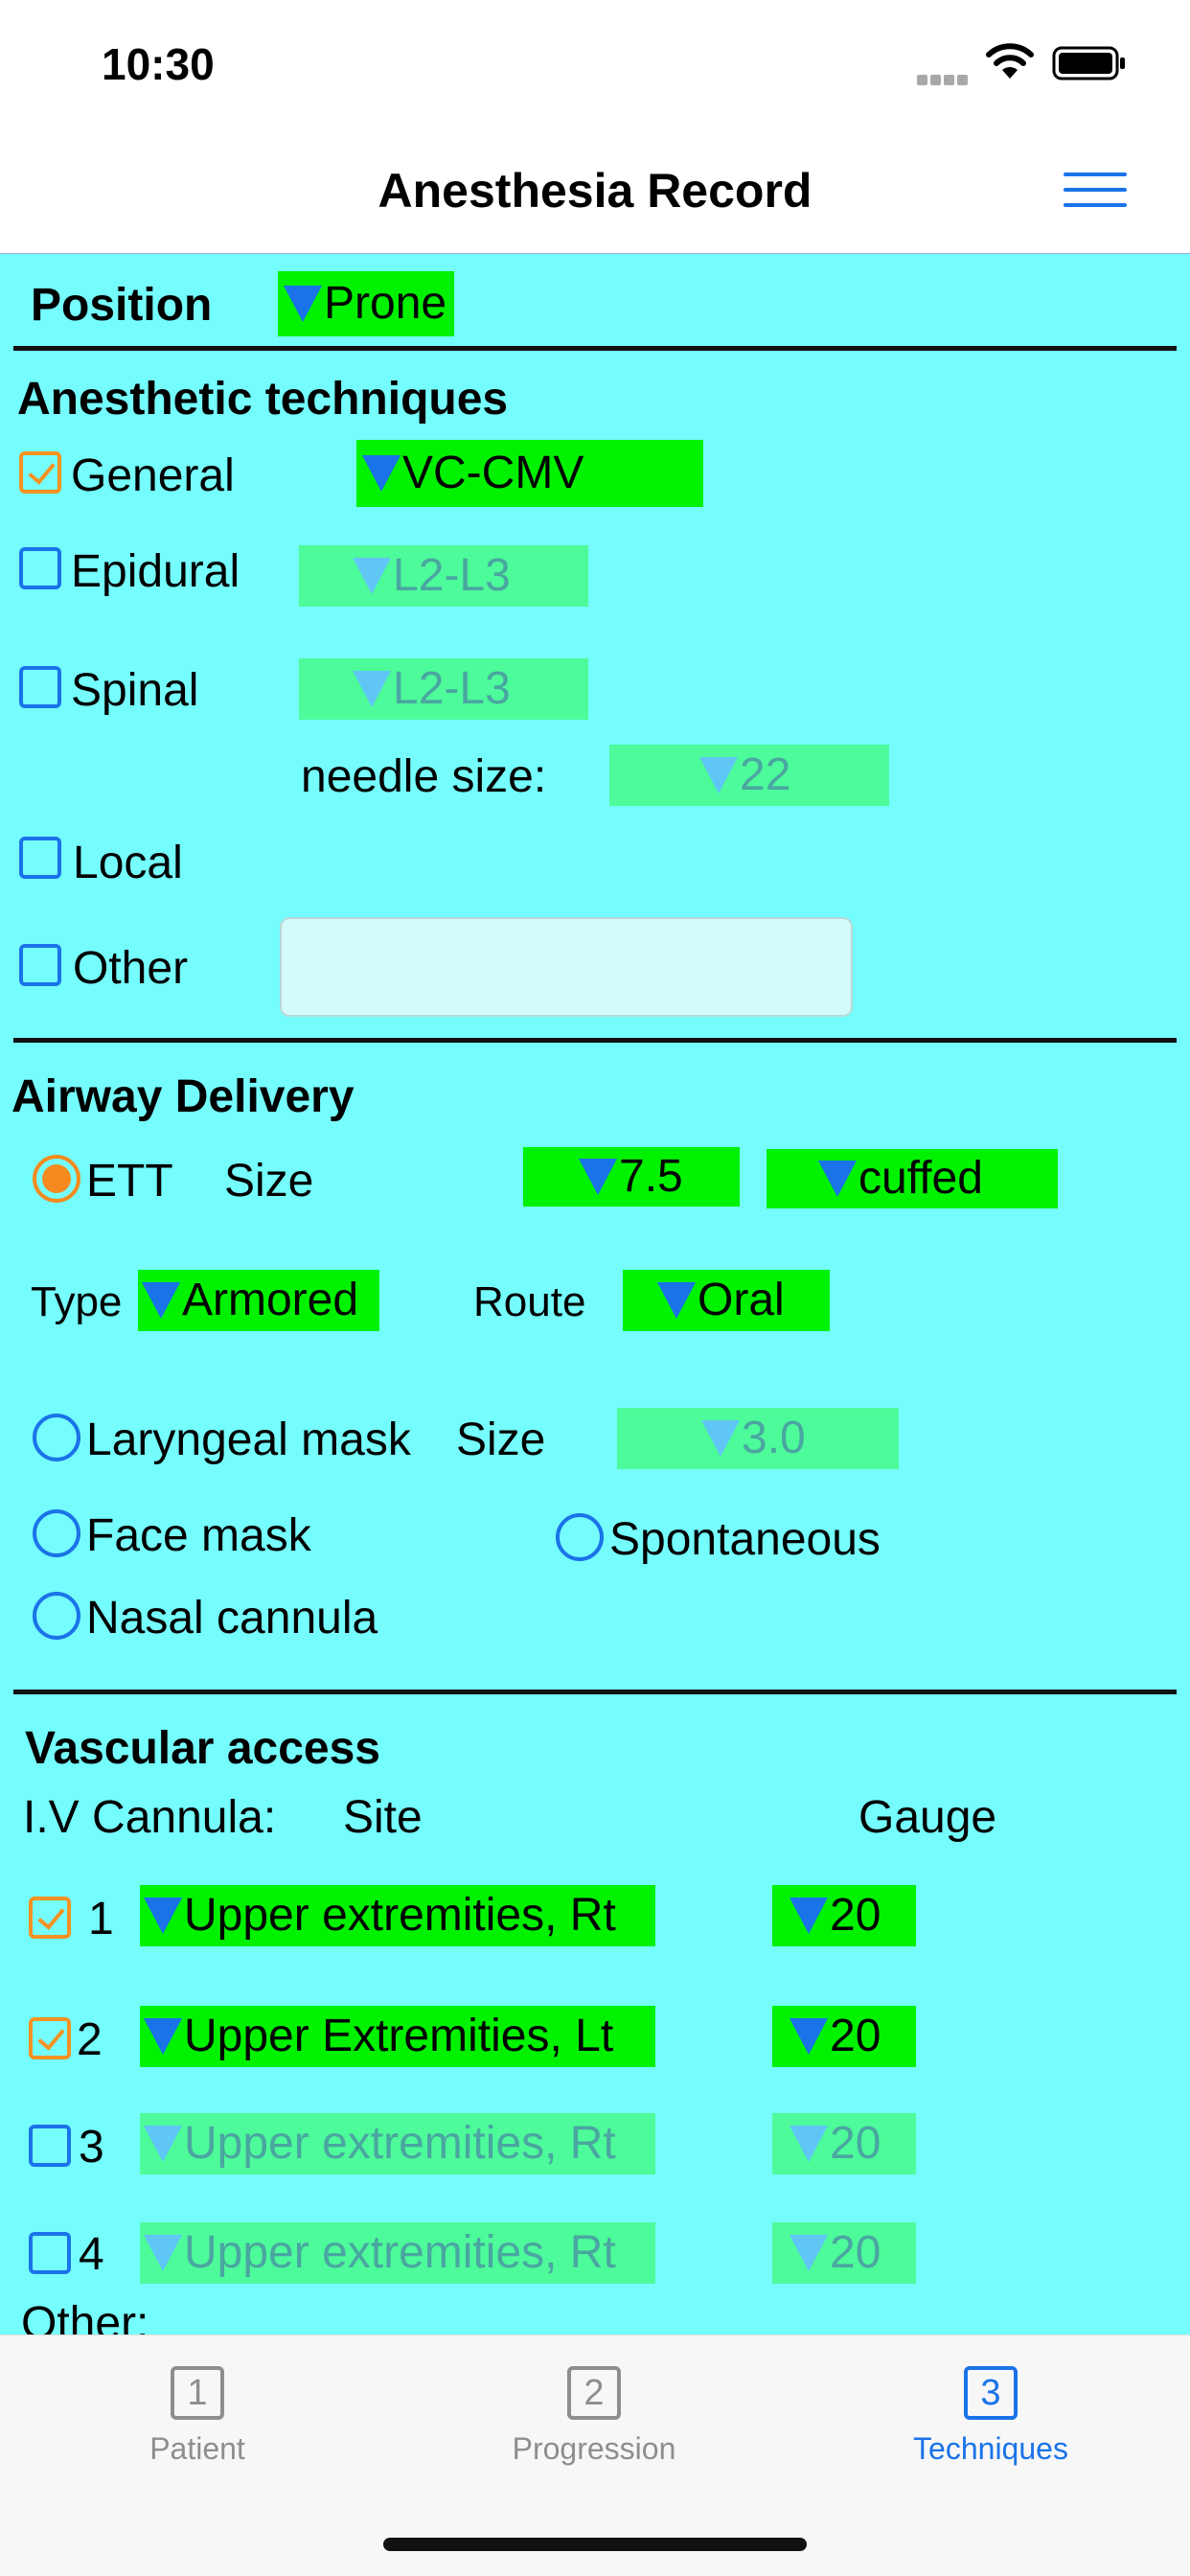  Describe the element at coordinates (595, 191) in the screenshot. I see `page-title: Anesthesia Record` at that location.